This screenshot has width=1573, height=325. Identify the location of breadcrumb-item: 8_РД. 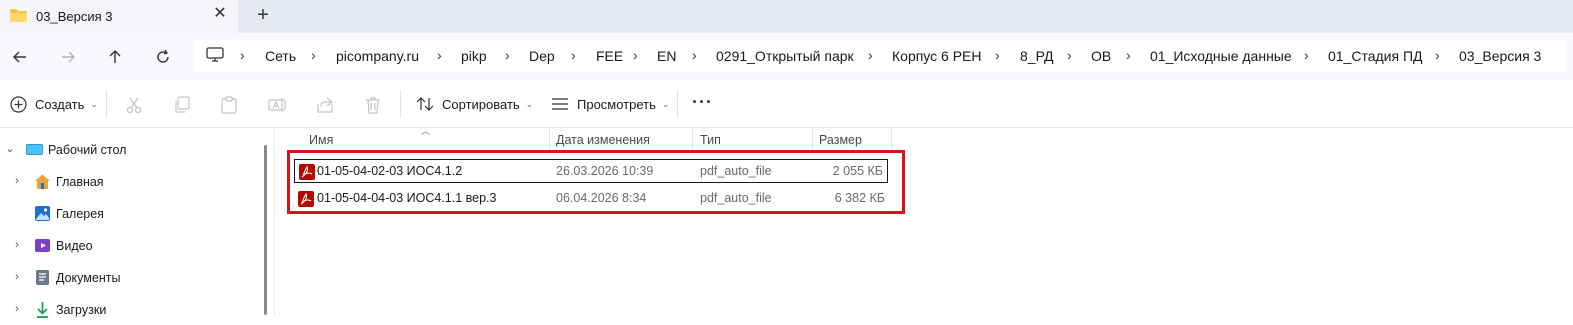
(1036, 56).